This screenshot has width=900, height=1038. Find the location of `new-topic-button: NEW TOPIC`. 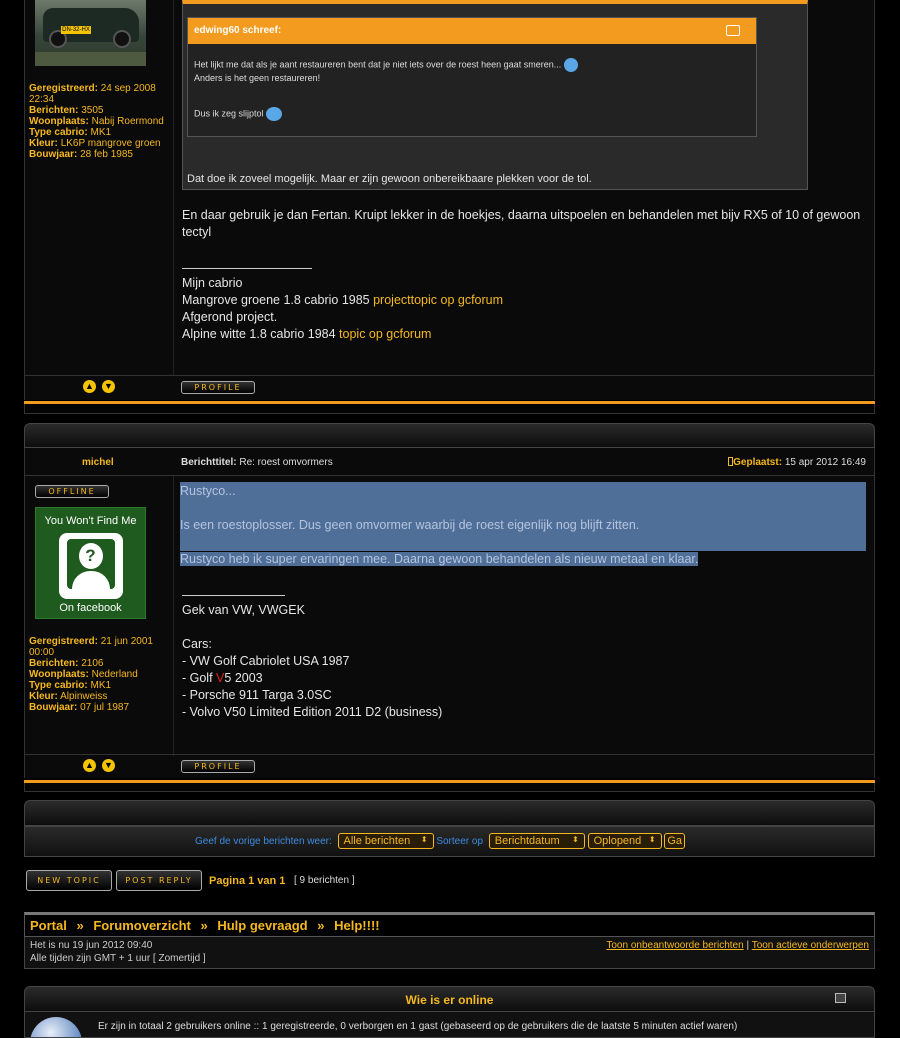

new-topic-button: NEW TOPIC is located at coordinates (69, 880).